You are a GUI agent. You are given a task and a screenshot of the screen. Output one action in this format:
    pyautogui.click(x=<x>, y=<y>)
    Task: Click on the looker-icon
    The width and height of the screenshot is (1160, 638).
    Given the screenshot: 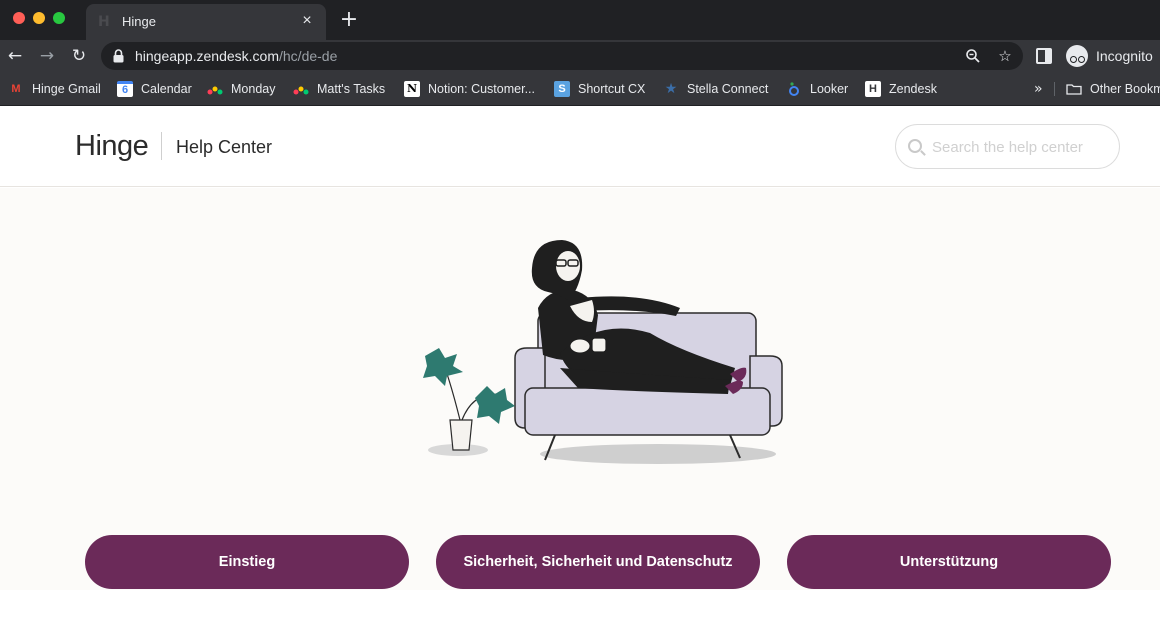 What is the action you would take?
    pyautogui.click(x=794, y=89)
    